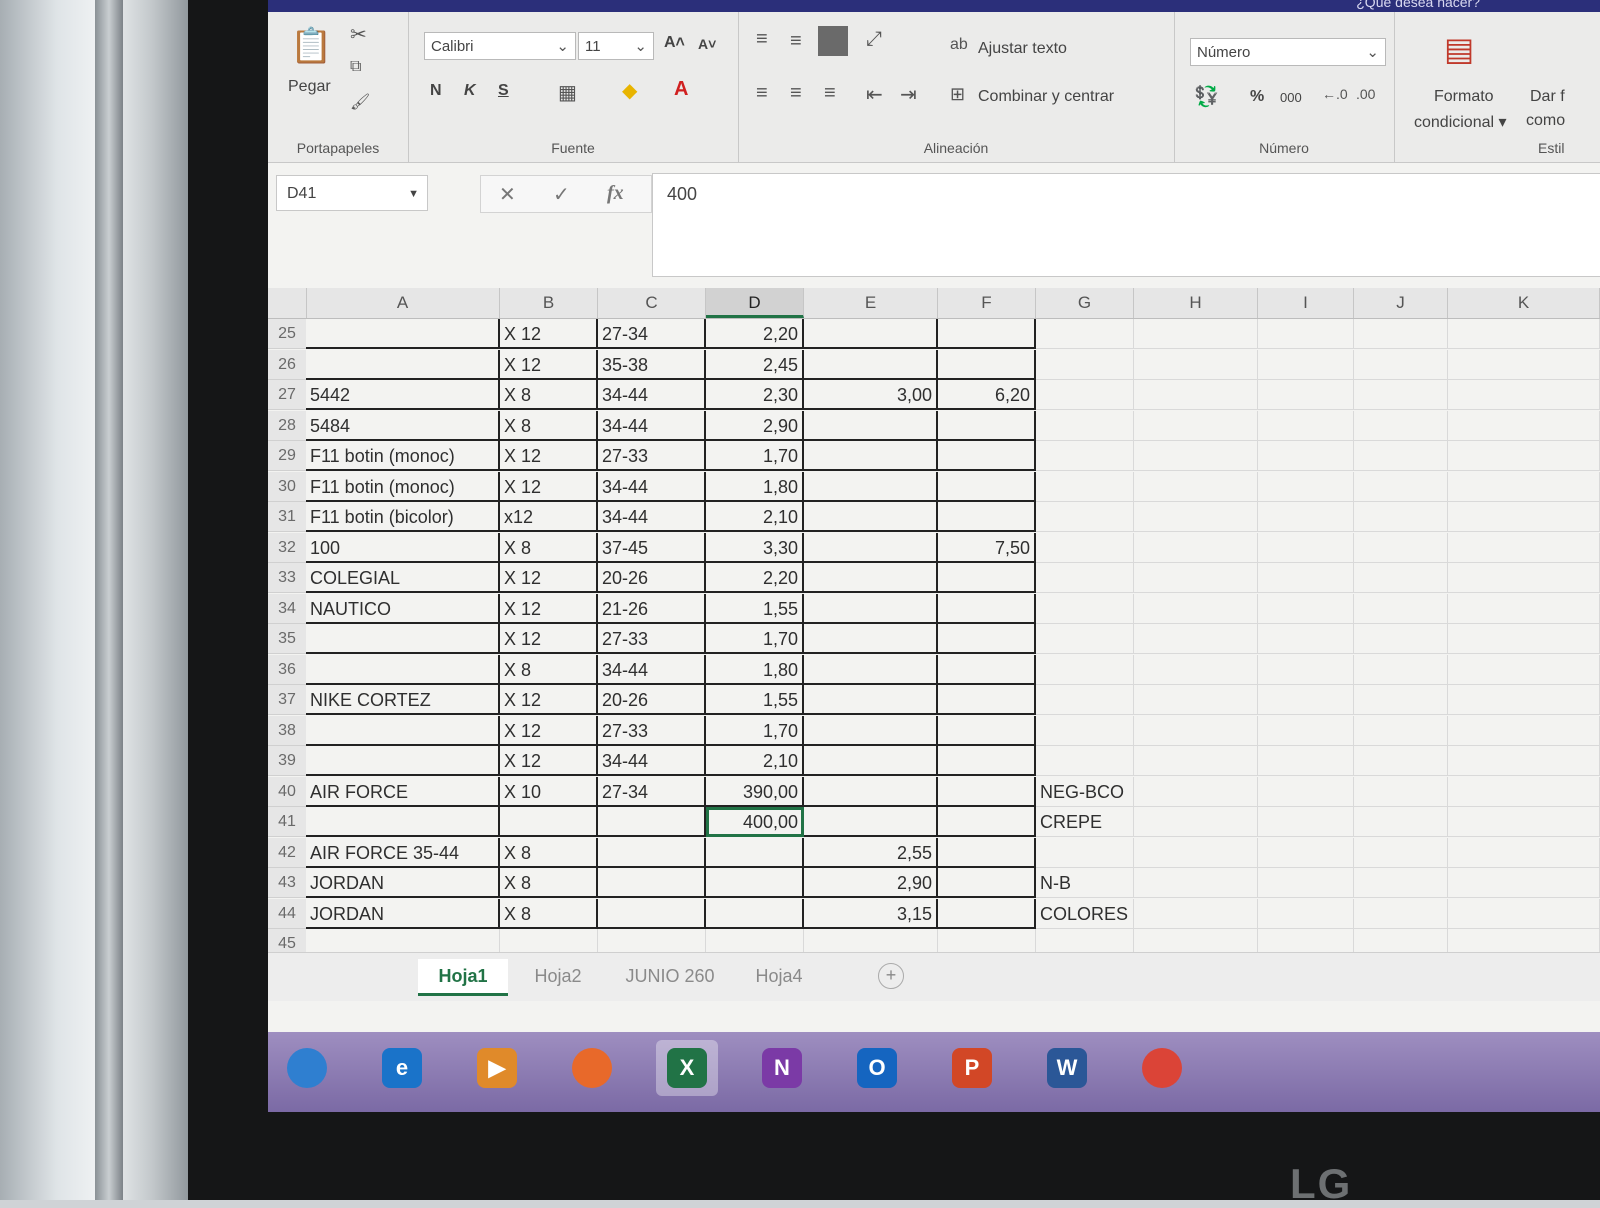 This screenshot has width=1600, height=1208. What do you see at coordinates (1085, 334) in the screenshot?
I see `cell-g25` at bounding box center [1085, 334].